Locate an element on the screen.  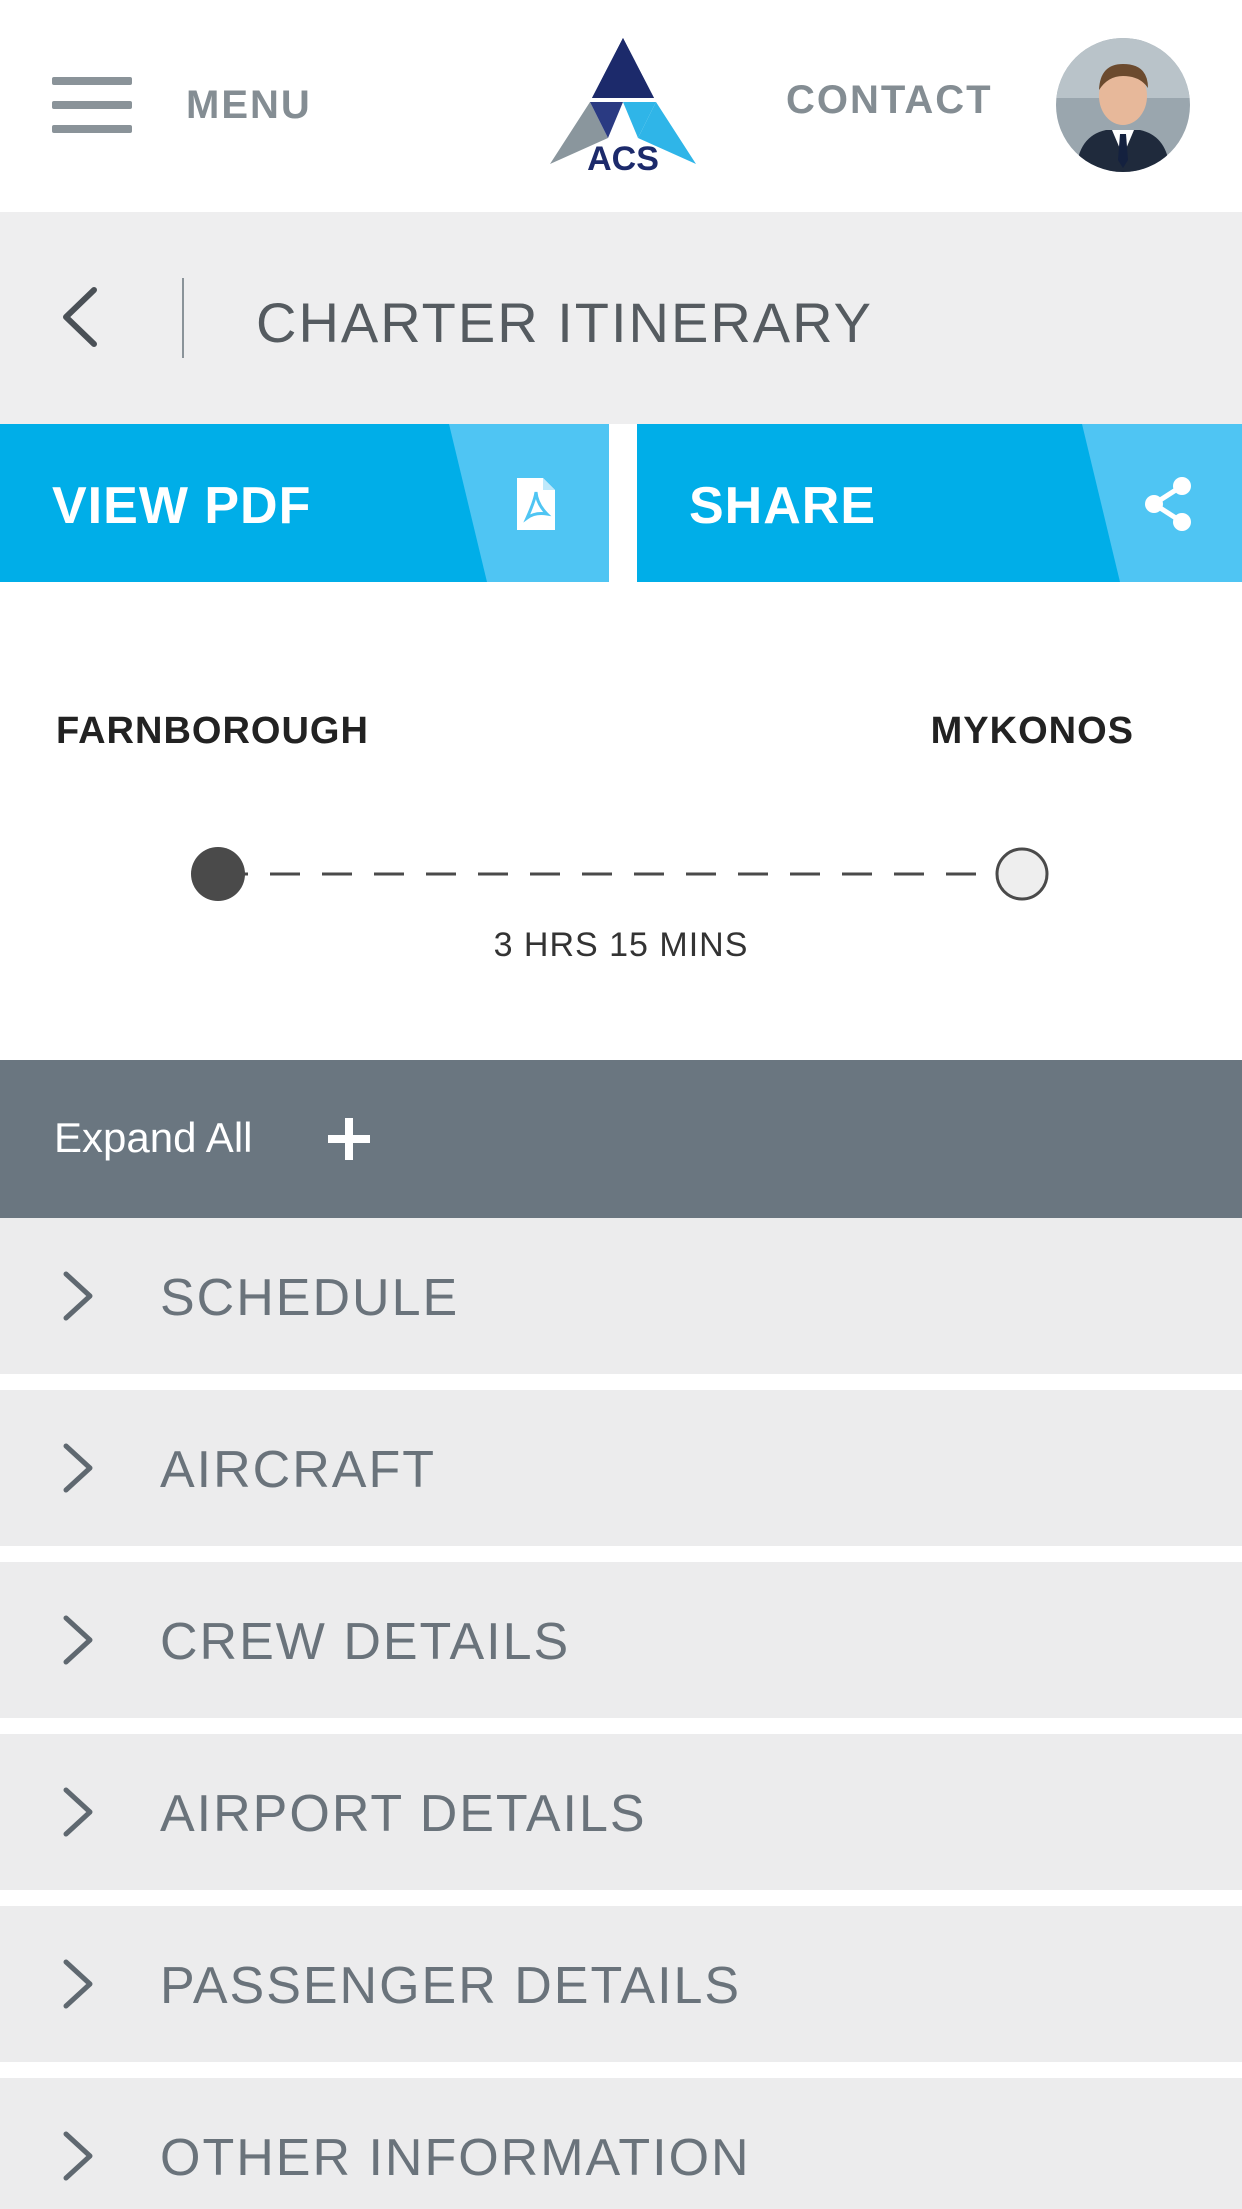
destination-airport: MYKONOS is located at coordinates (1032, 731).